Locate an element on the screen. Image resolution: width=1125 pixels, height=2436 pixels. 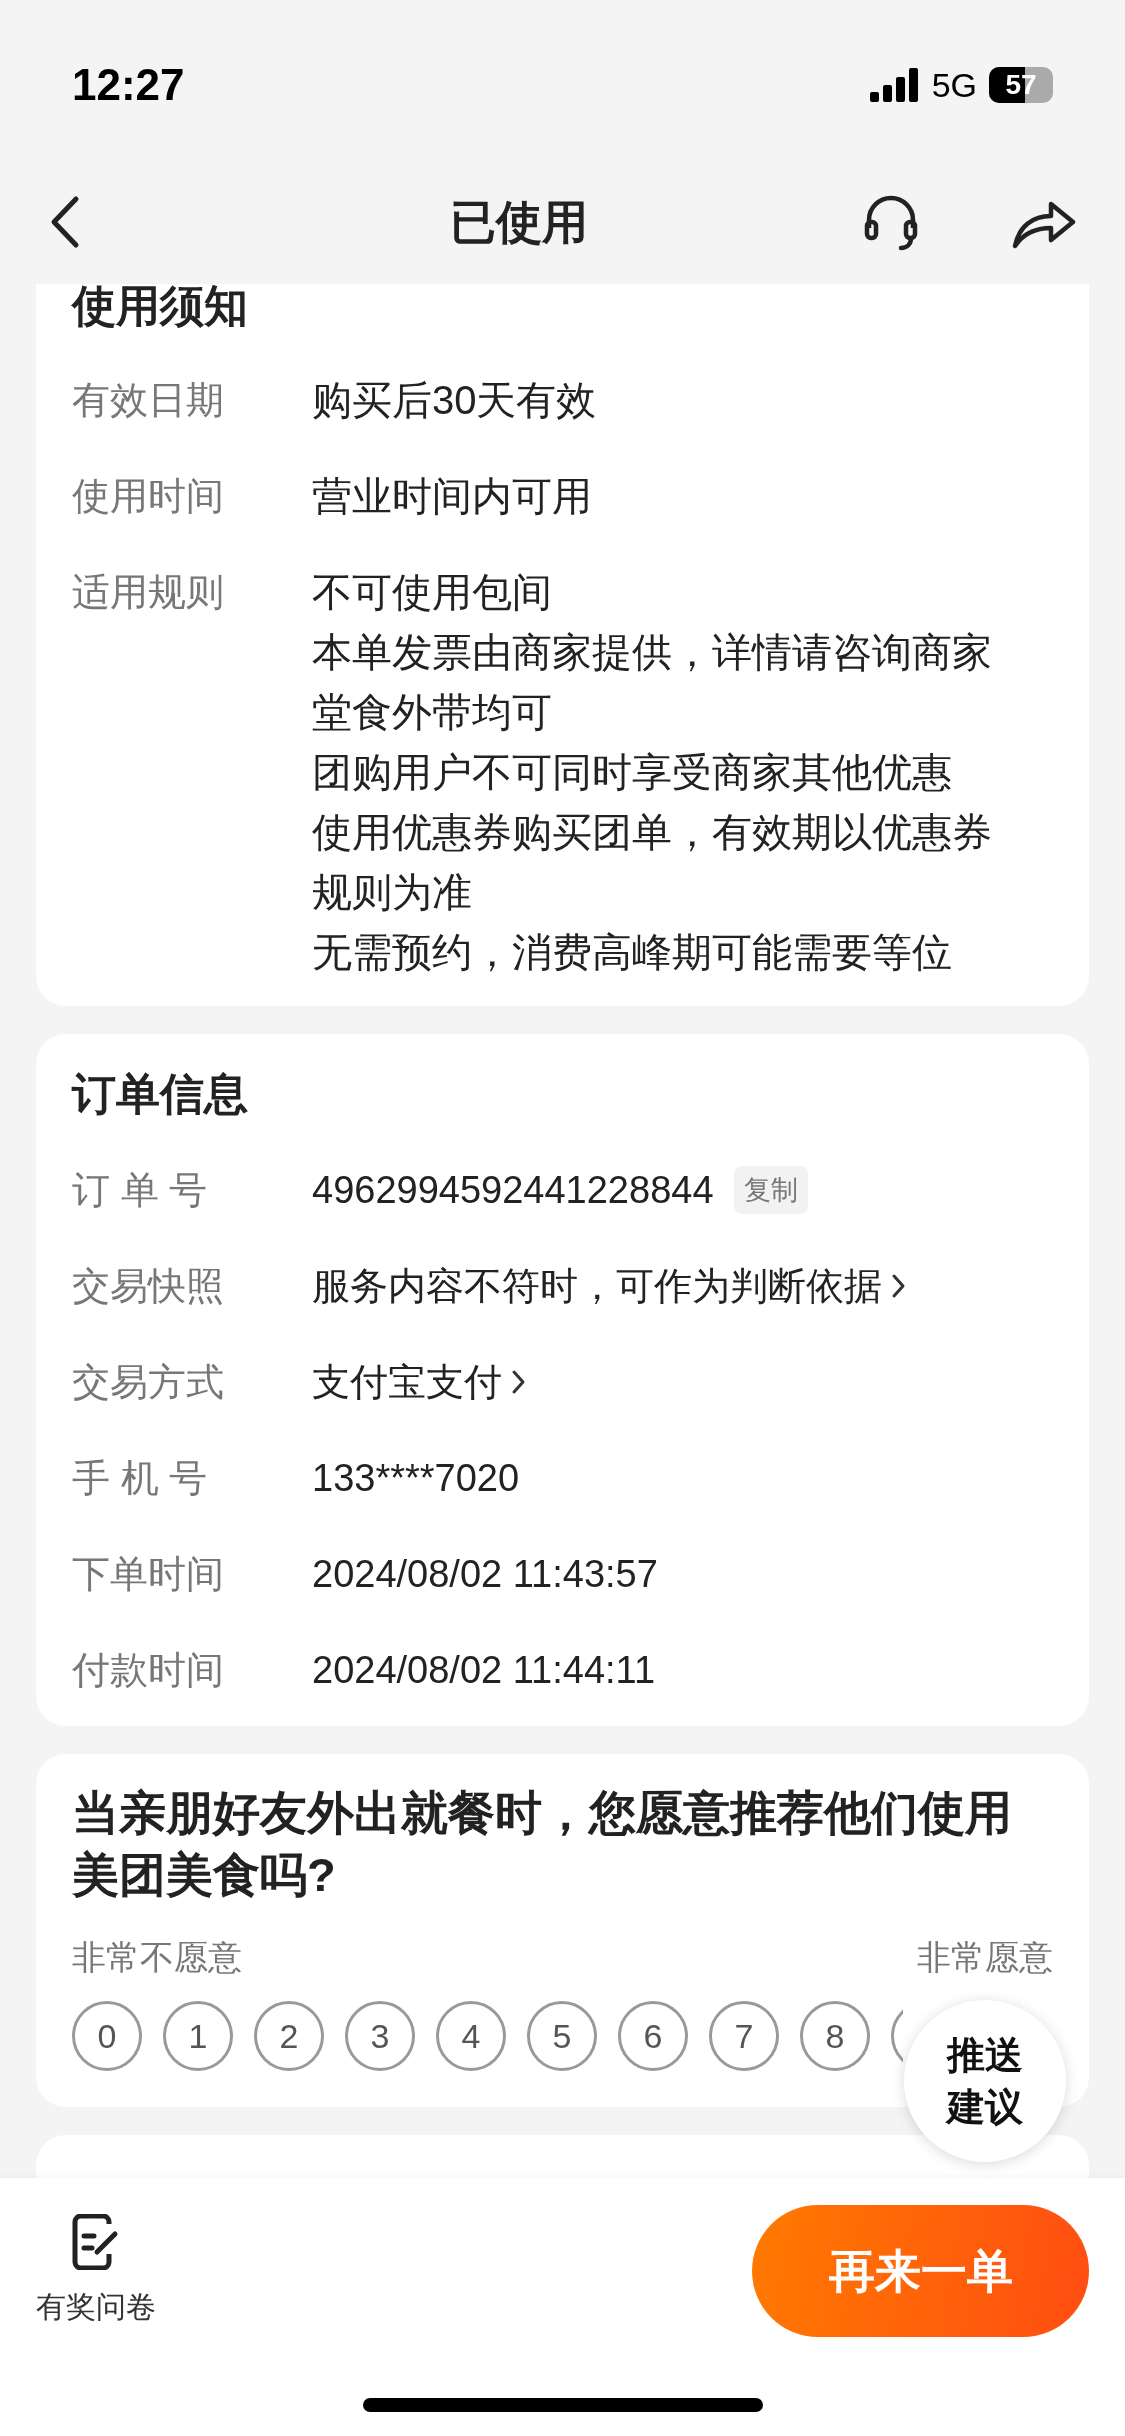
scale-high-label: 非常愿意 is located at coordinates (985, 1957).